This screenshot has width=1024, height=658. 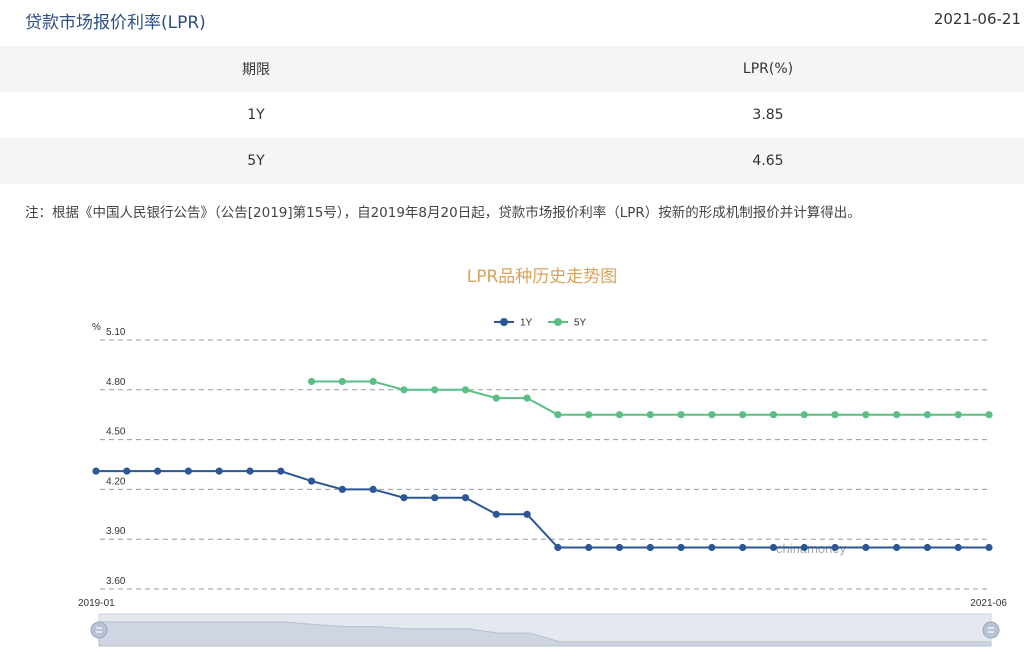 I want to click on x-tick-label: 2021-06, so click(x=988, y=603).